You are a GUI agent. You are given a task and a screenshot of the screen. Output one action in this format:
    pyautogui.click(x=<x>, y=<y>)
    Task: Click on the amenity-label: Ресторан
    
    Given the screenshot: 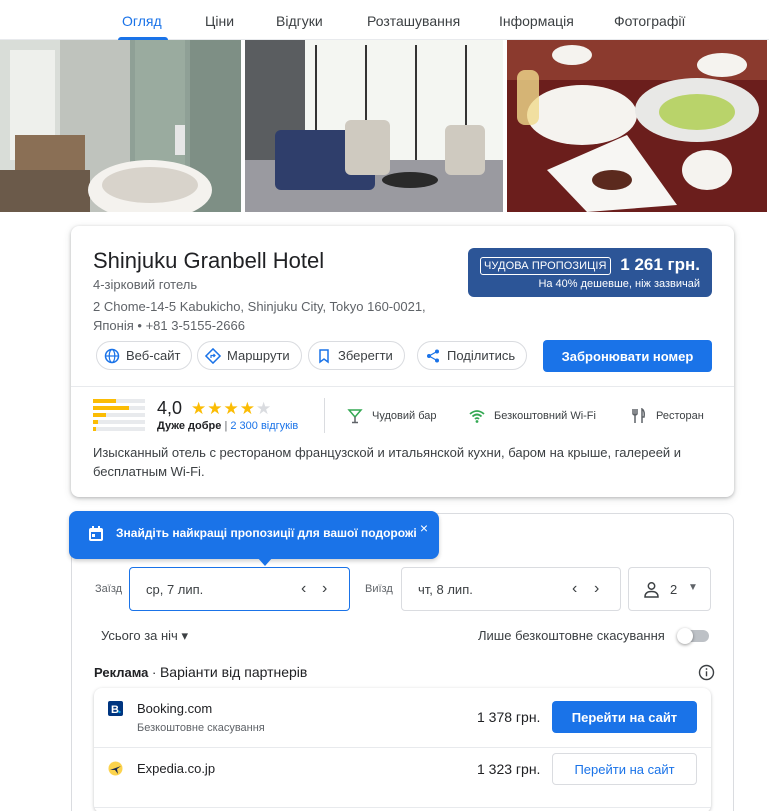 What is the action you would take?
    pyautogui.click(x=680, y=416)
    